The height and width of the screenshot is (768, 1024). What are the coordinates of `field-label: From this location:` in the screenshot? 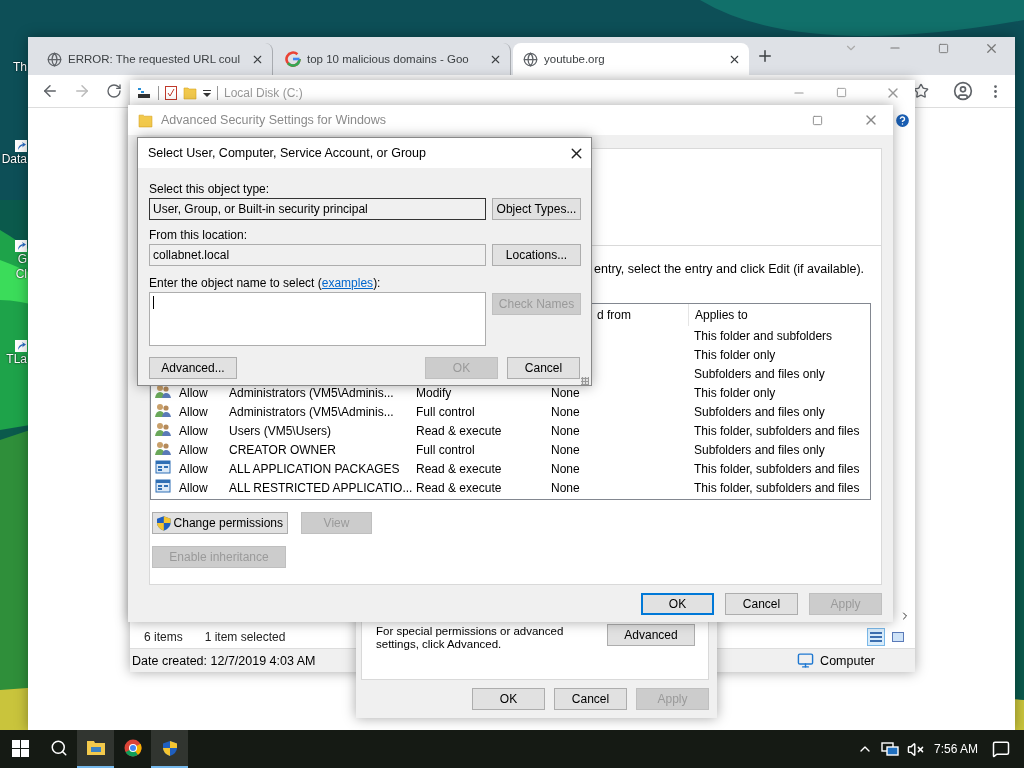 It's located at (199, 235).